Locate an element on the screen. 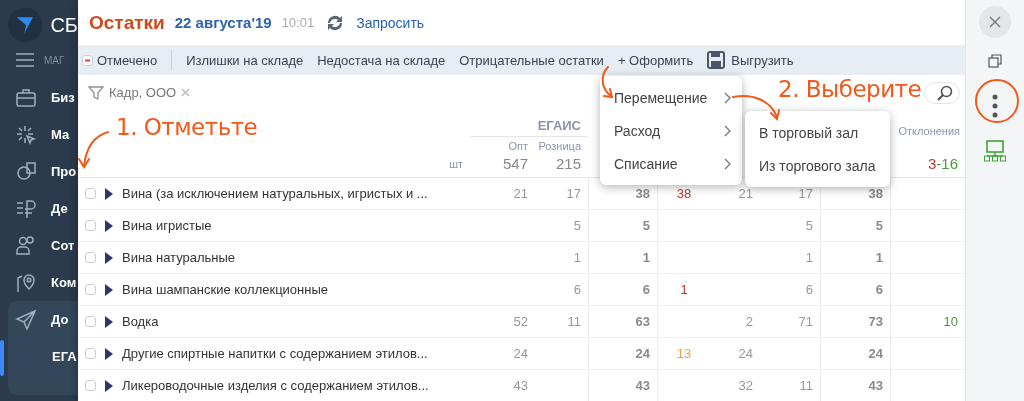 Image resolution: width=1024 pixels, height=401 pixels. table-cell-text: 52 is located at coordinates (520, 322).